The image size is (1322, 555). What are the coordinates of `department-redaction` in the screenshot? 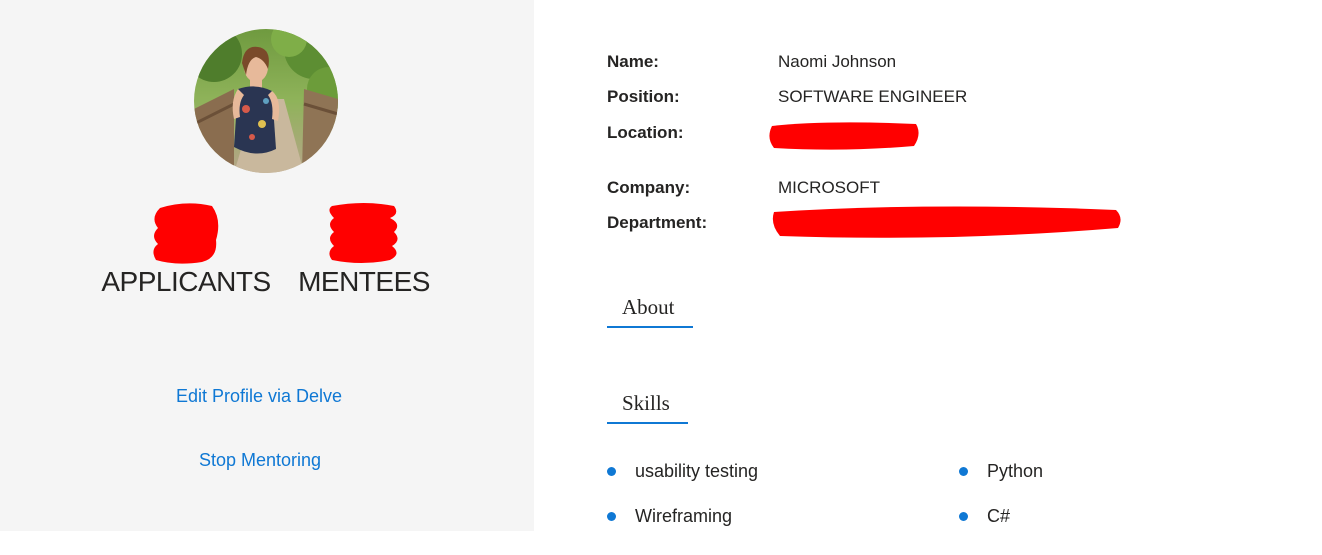 It's located at (946, 222).